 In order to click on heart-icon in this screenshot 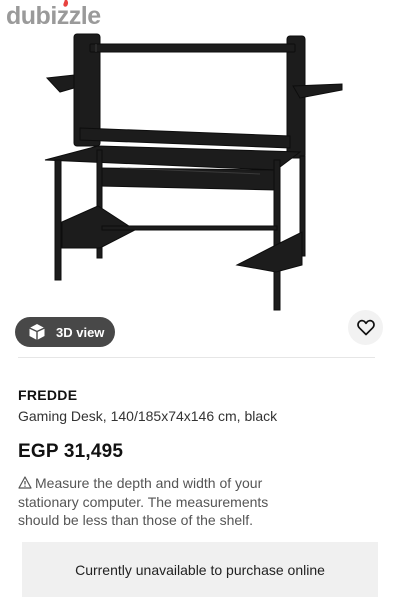, I will do `click(365, 327)`.